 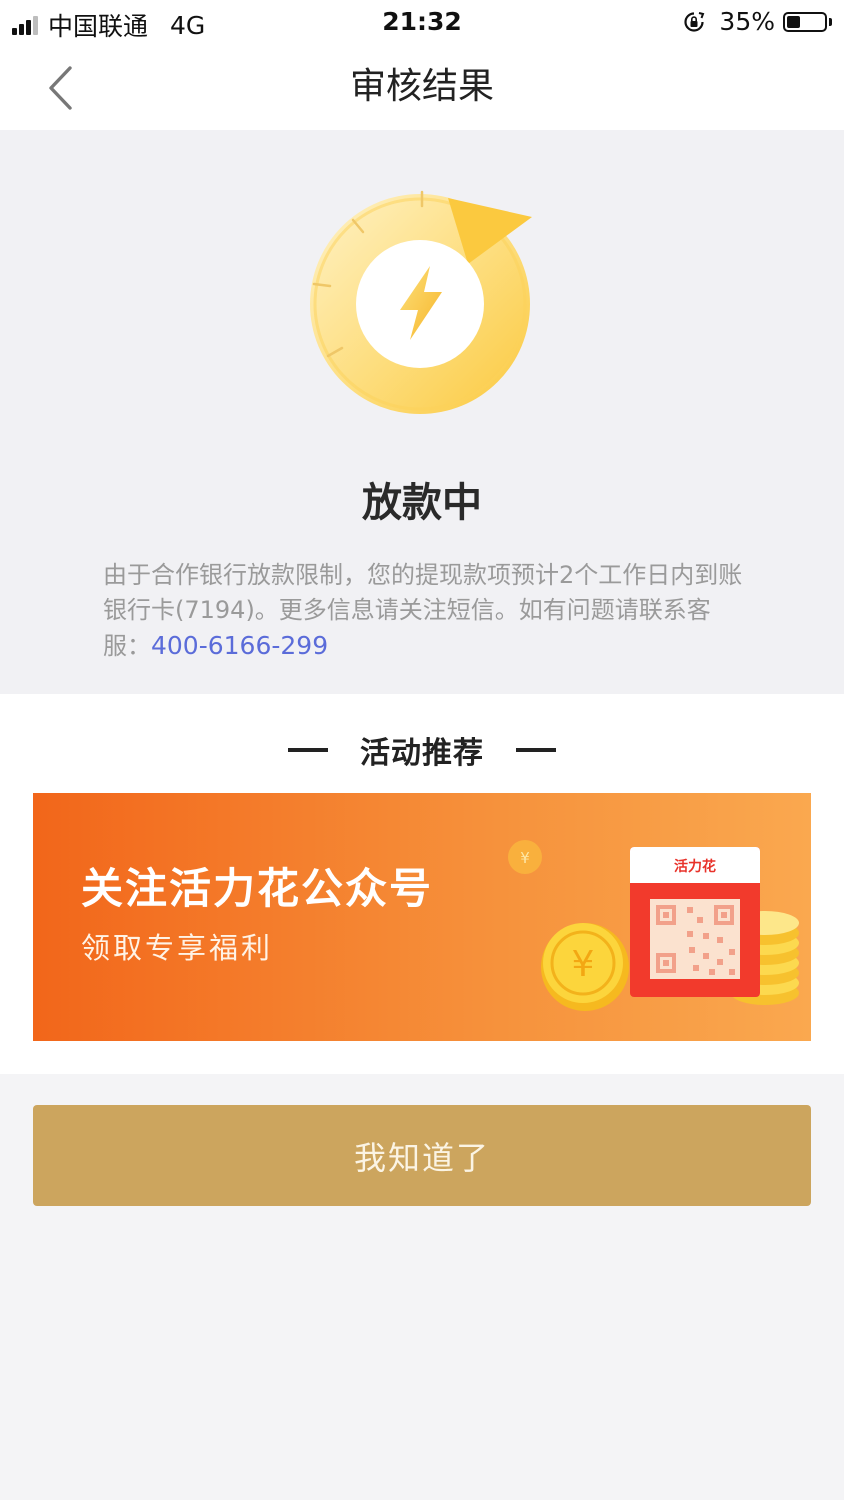 I want to click on header-right-dash, so click(x=536, y=750).